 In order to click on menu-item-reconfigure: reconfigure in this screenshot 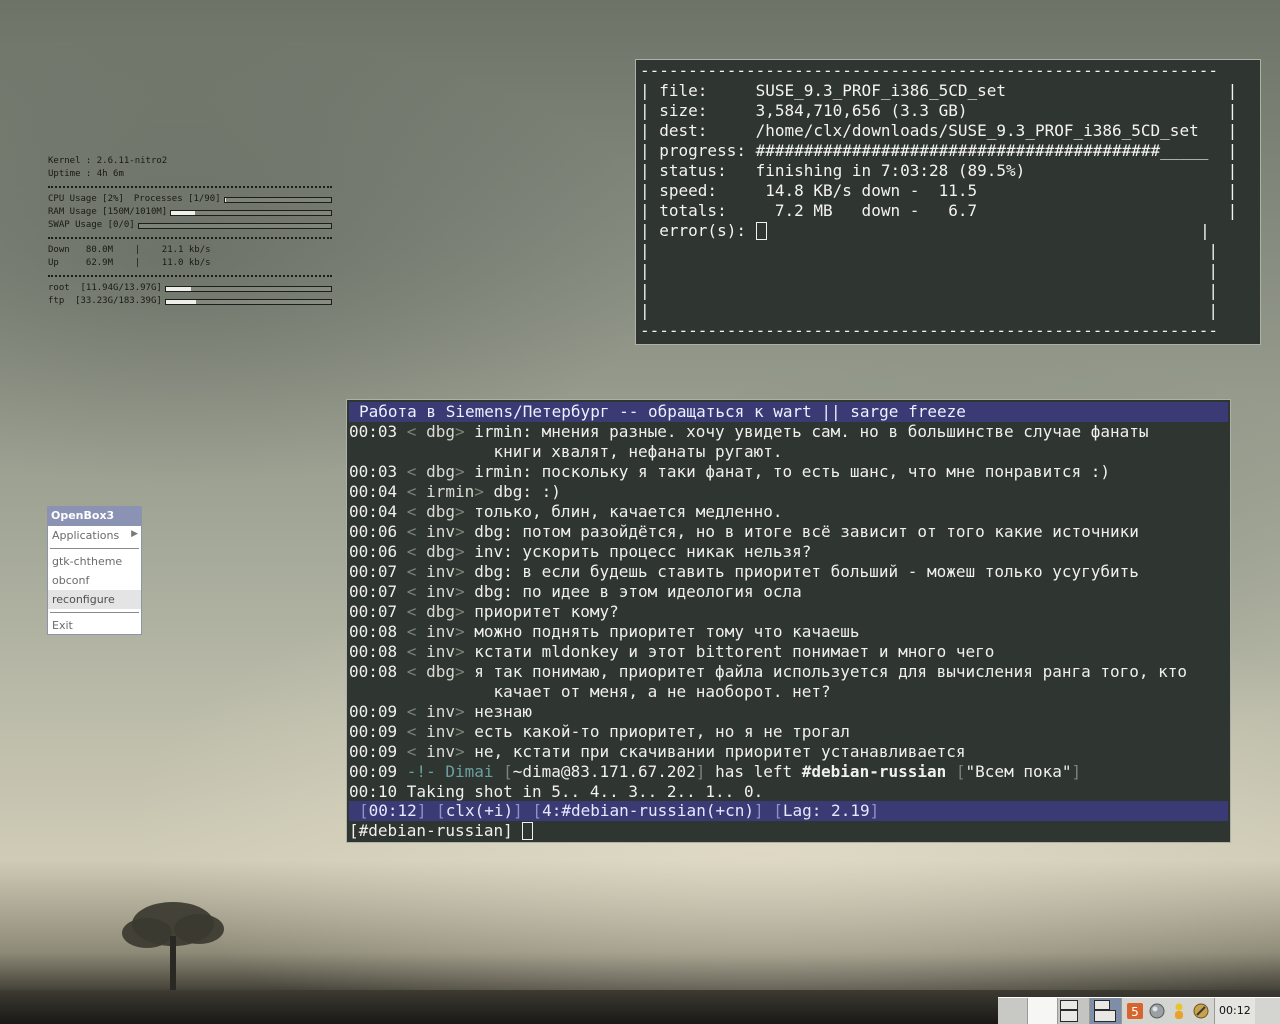, I will do `click(94, 599)`.